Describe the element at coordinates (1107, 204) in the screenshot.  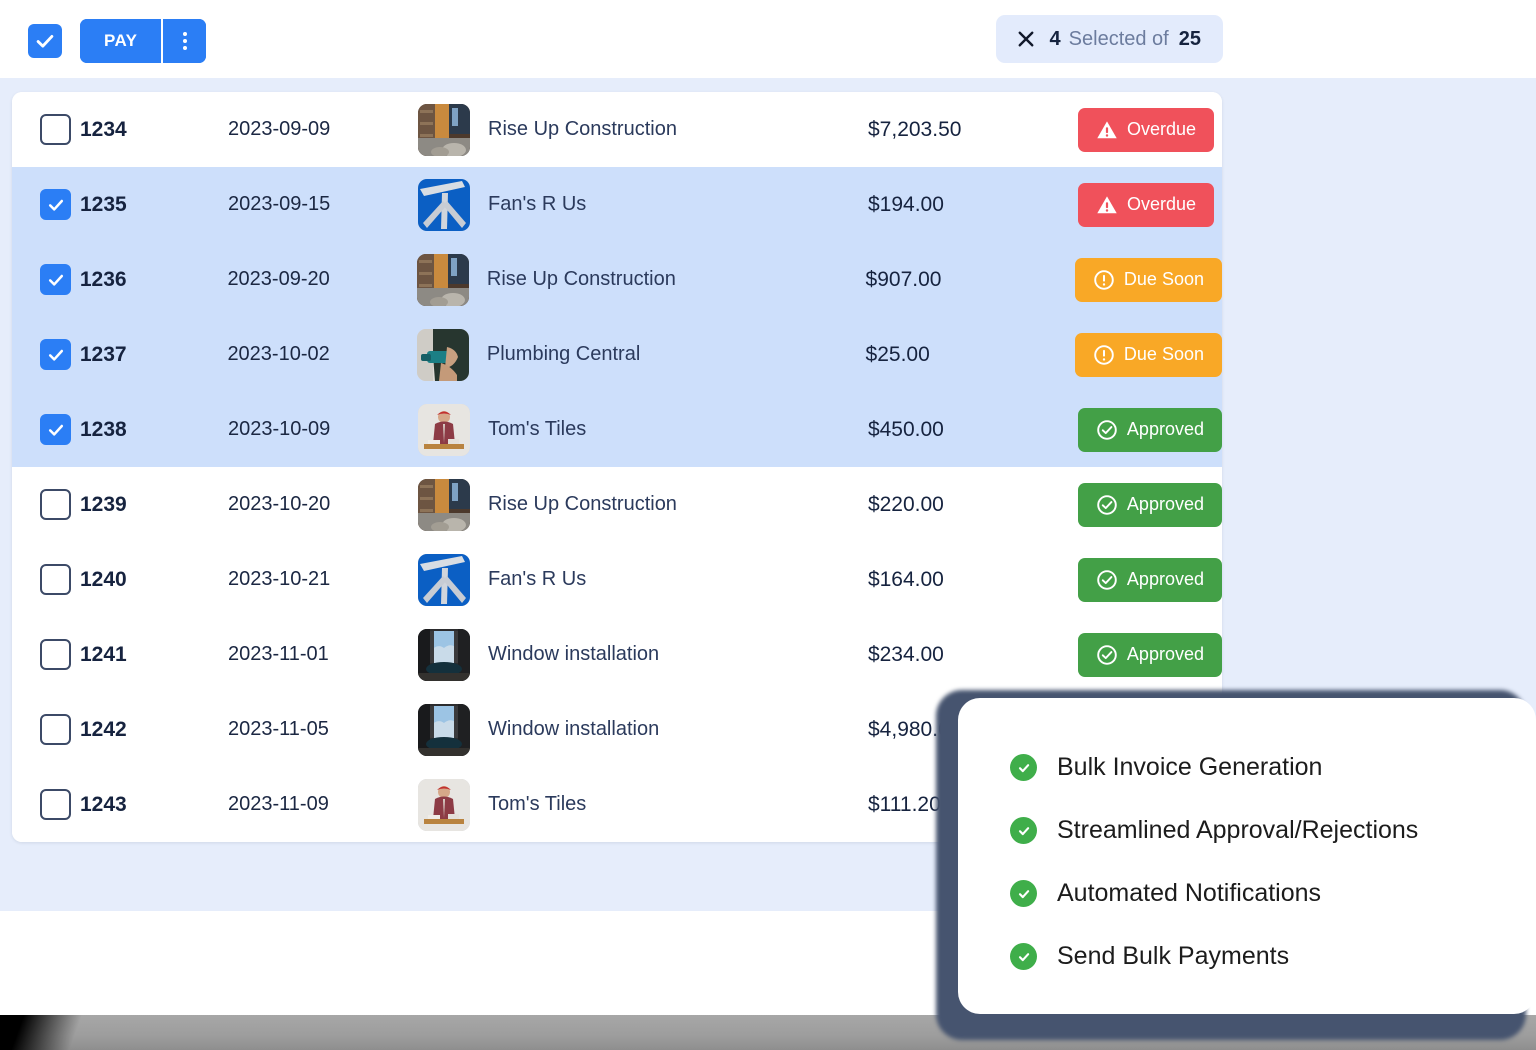
I see `warning-triangle-icon` at that location.